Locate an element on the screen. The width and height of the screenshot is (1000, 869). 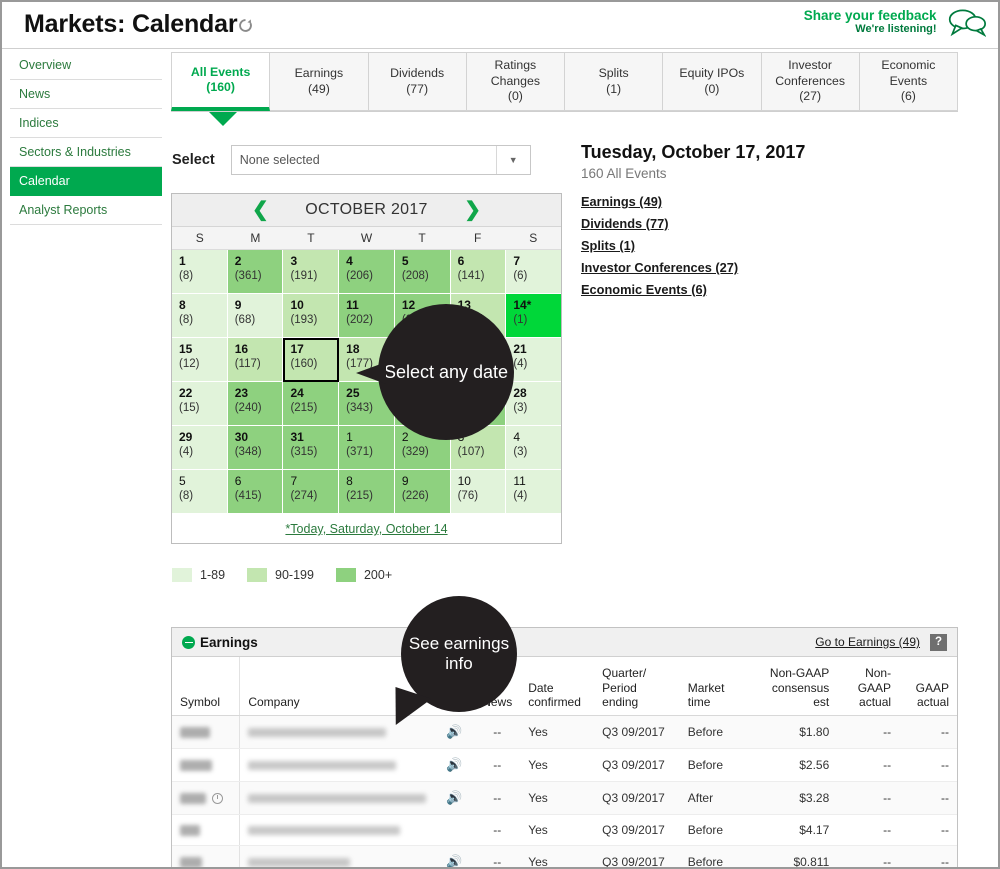
table-row: 🔊 -- Yes Q3 09/2017 Before $0.811 -- -- is located at coordinates (564, 856).